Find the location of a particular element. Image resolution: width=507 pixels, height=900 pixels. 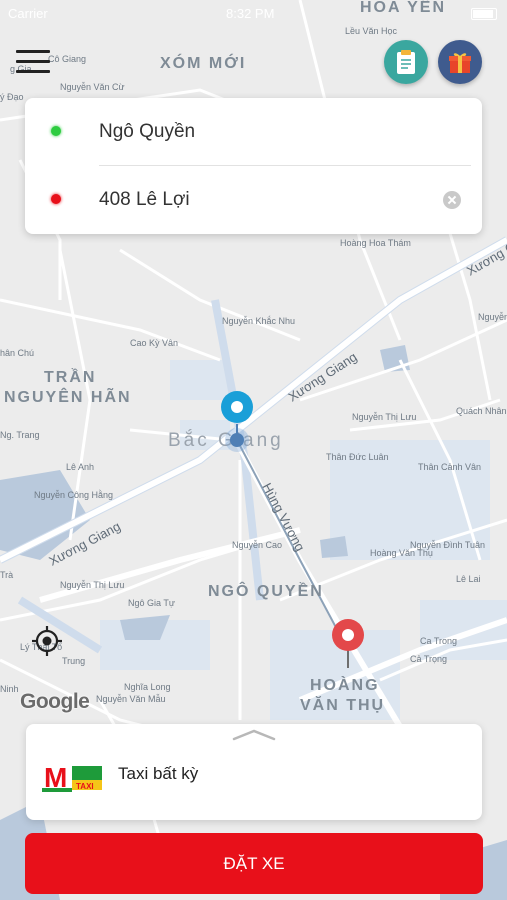

street-label: Thân Cảnh Vân is located at coordinates (449, 467).